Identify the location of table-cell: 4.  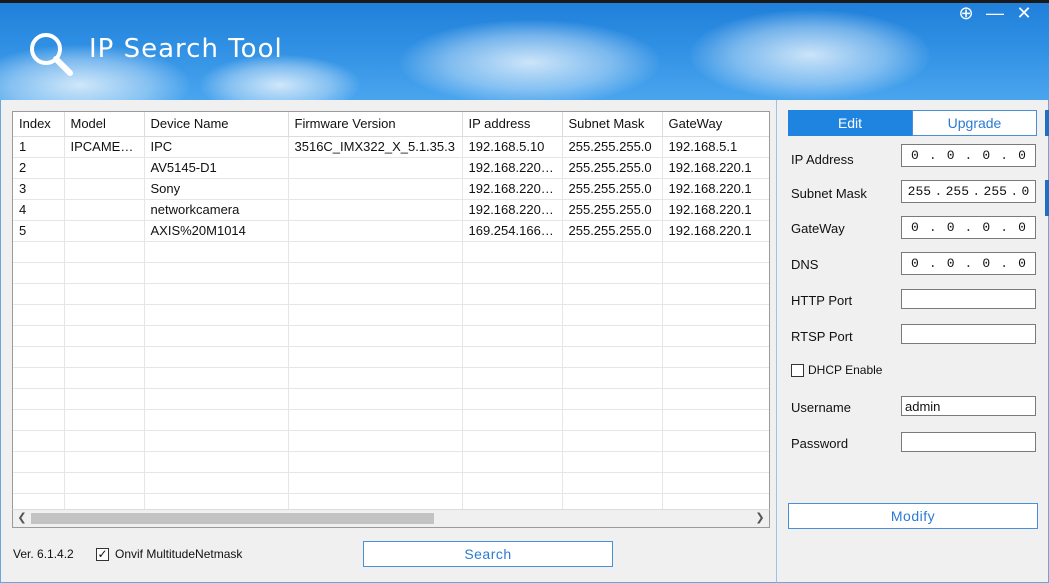
(39, 210).